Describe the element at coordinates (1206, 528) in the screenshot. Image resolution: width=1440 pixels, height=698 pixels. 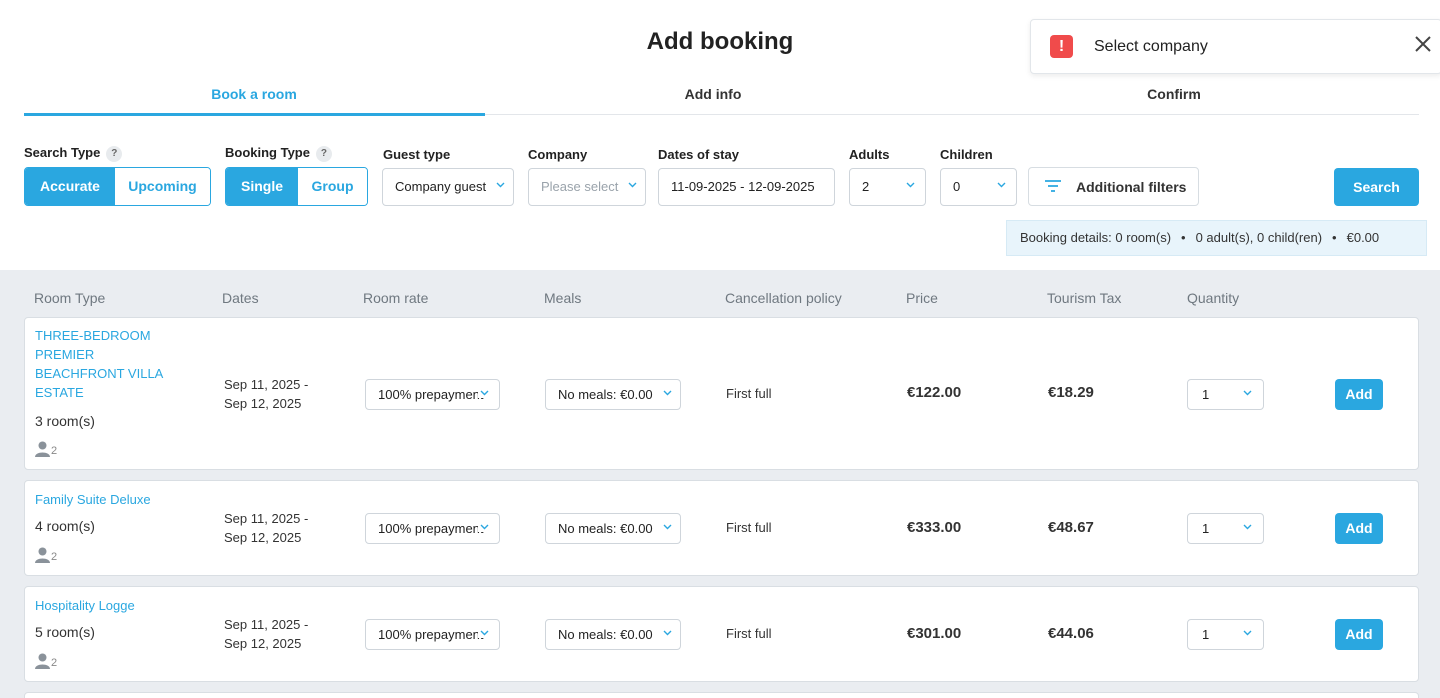
I see `quantity-value: 1` at that location.